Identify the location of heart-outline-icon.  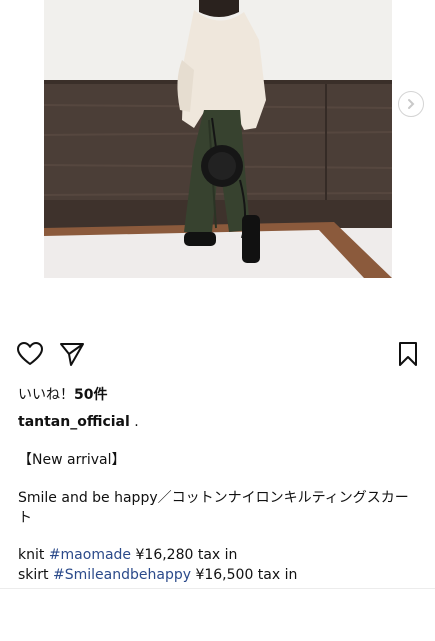
(30, 353).